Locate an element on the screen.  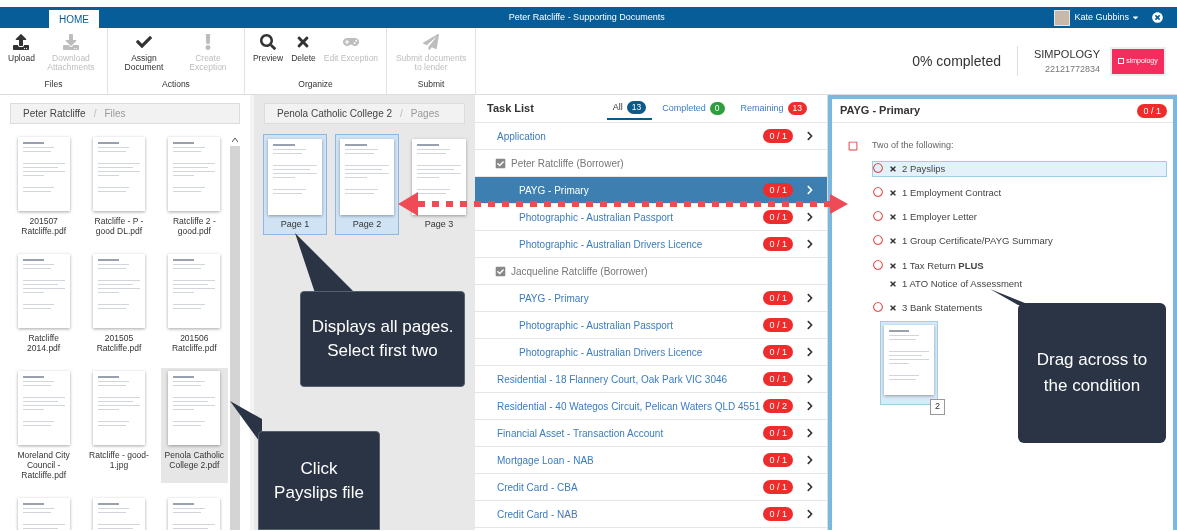
task-label: PAYG - Primary is located at coordinates (554, 298).